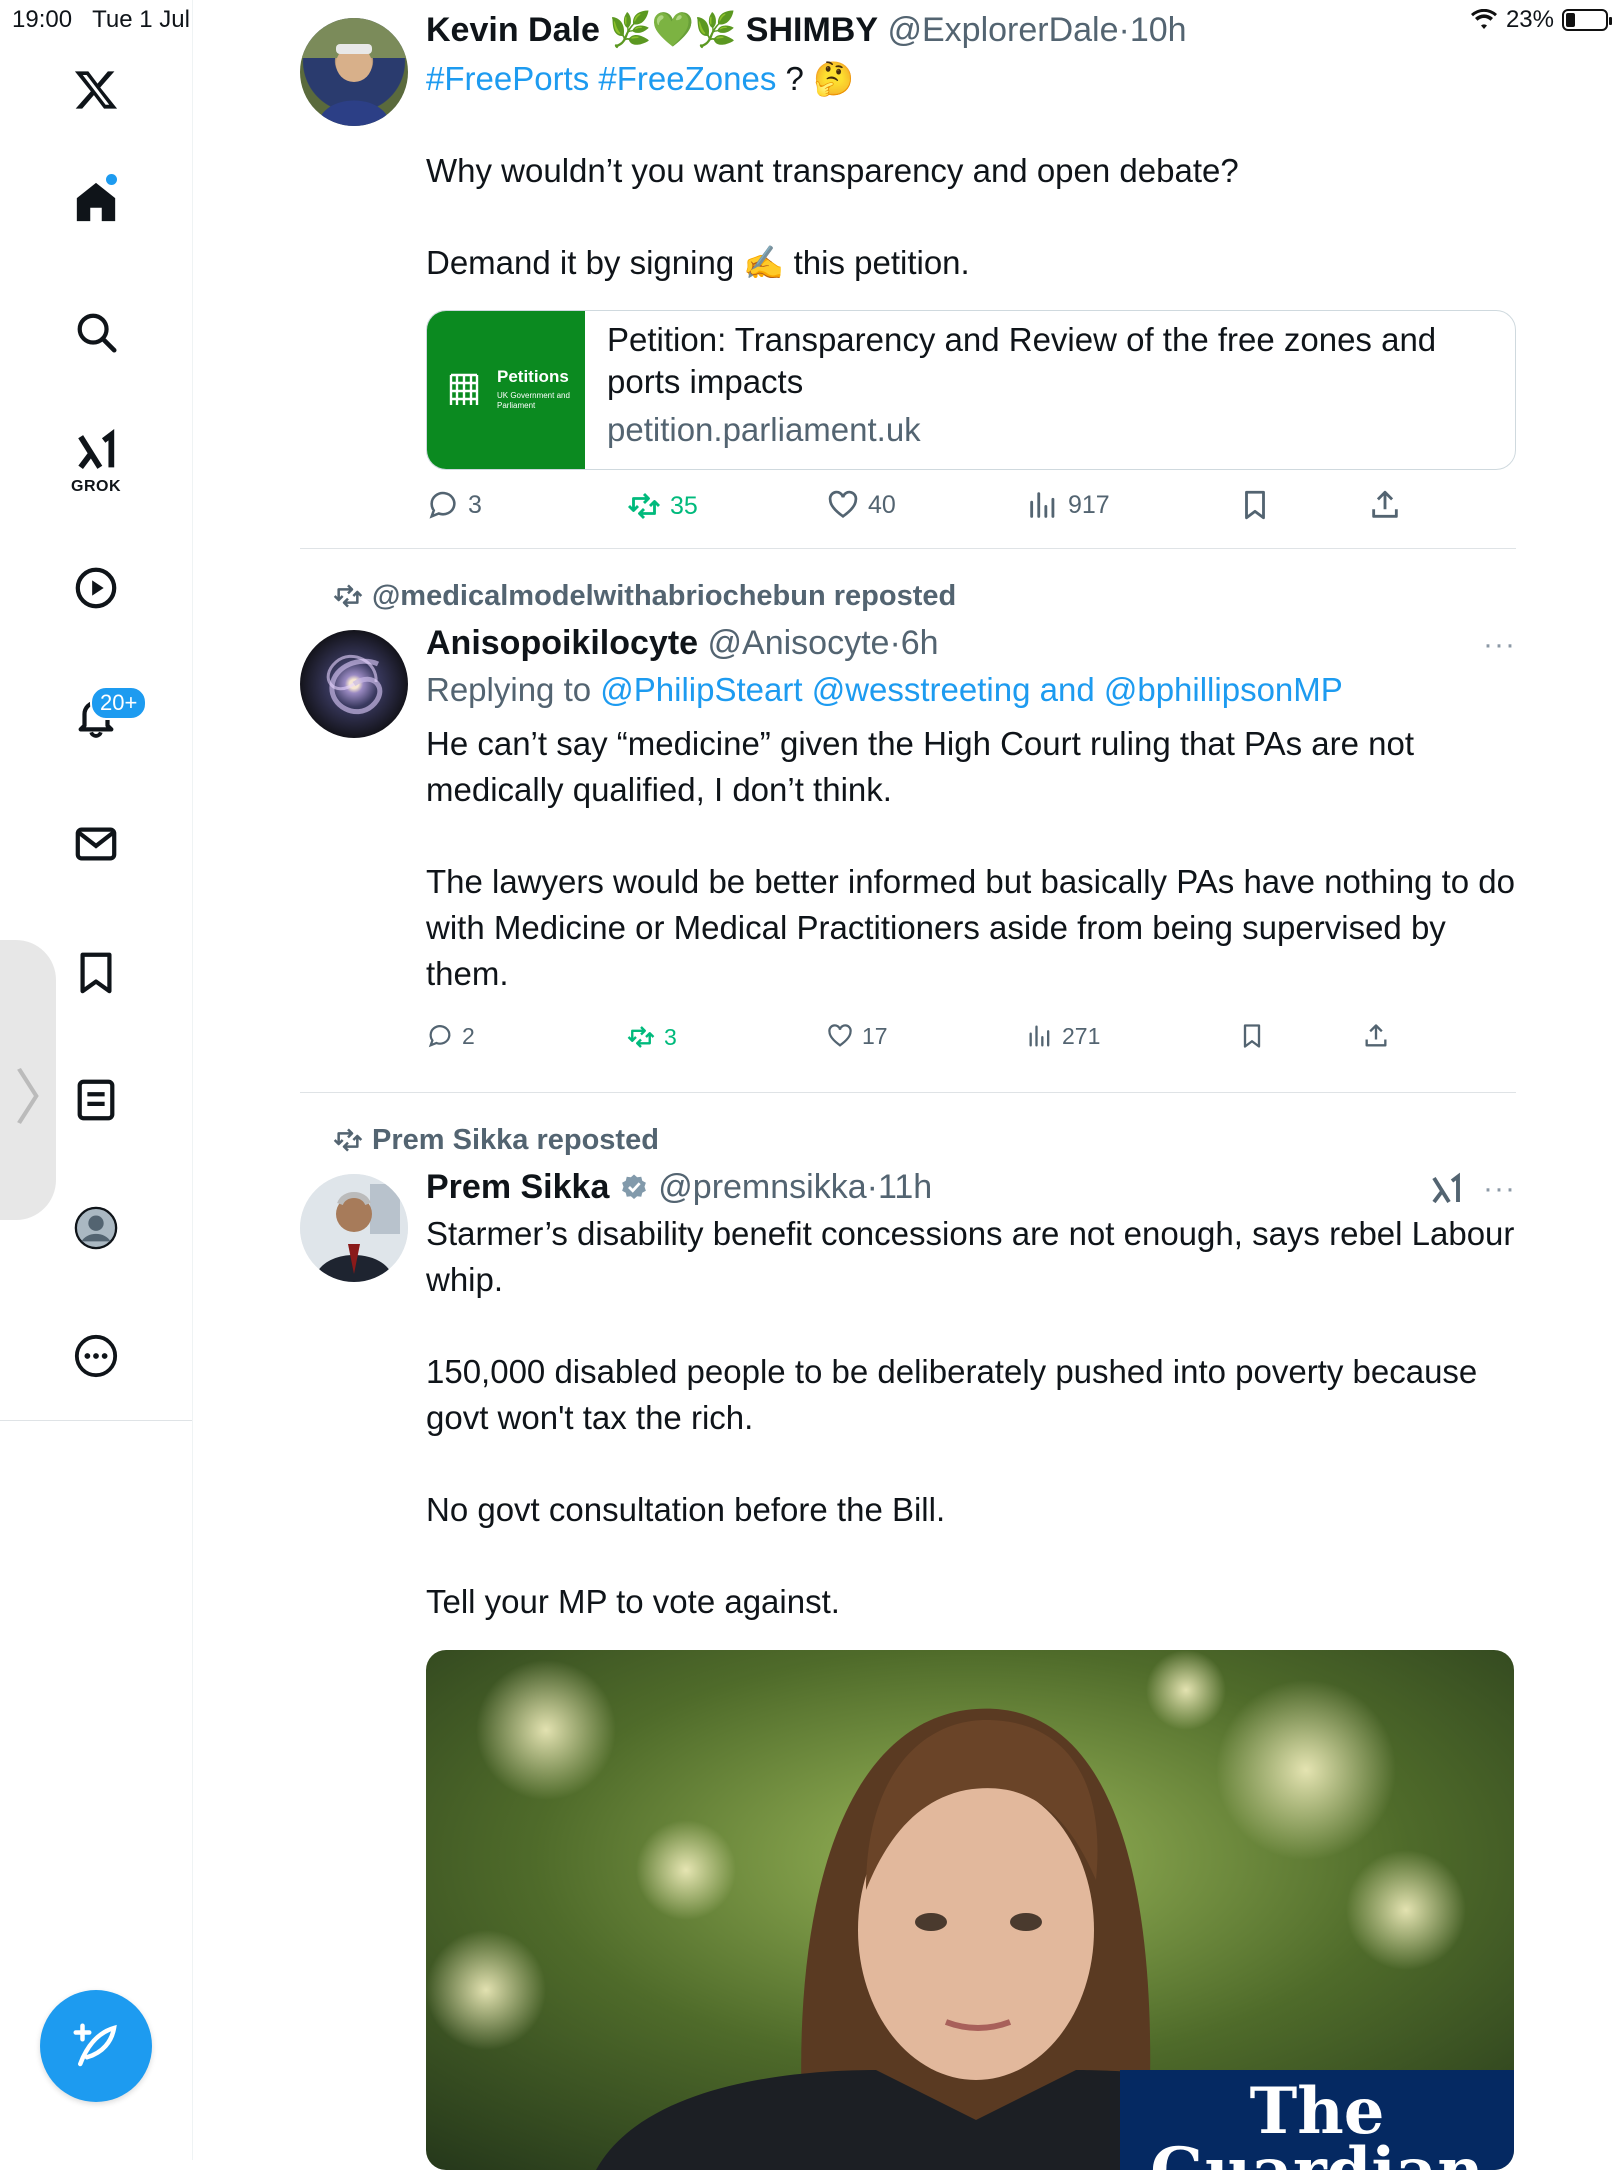 The height and width of the screenshot is (2170, 1620). Describe the element at coordinates (1446, 1192) in the screenshot. I see `grok-explain-icon` at that location.